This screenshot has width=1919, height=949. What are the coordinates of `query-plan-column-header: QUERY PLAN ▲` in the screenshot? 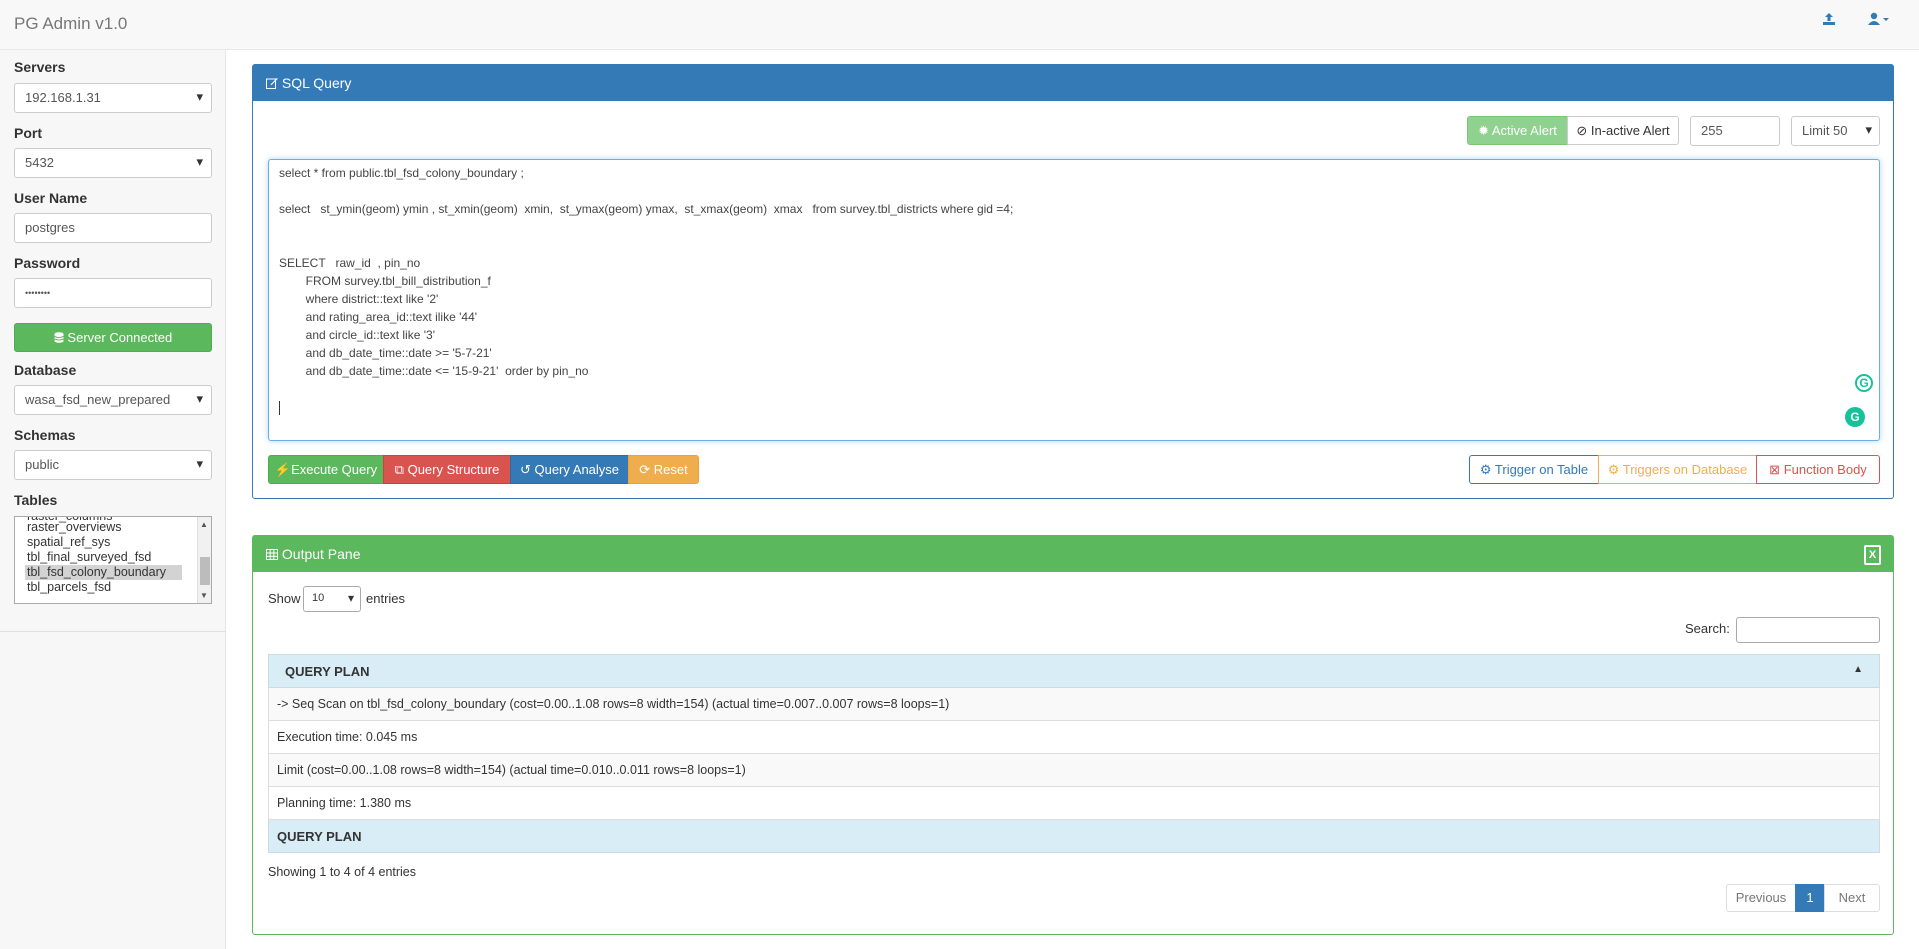 It's located at (1074, 671).